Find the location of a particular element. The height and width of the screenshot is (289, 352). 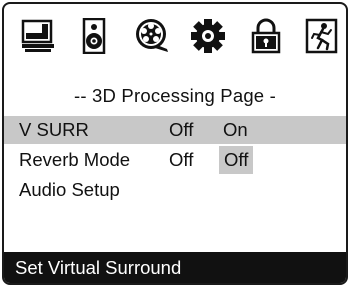

menu-row-audio-setup: Audio Setup is located at coordinates (175, 190).